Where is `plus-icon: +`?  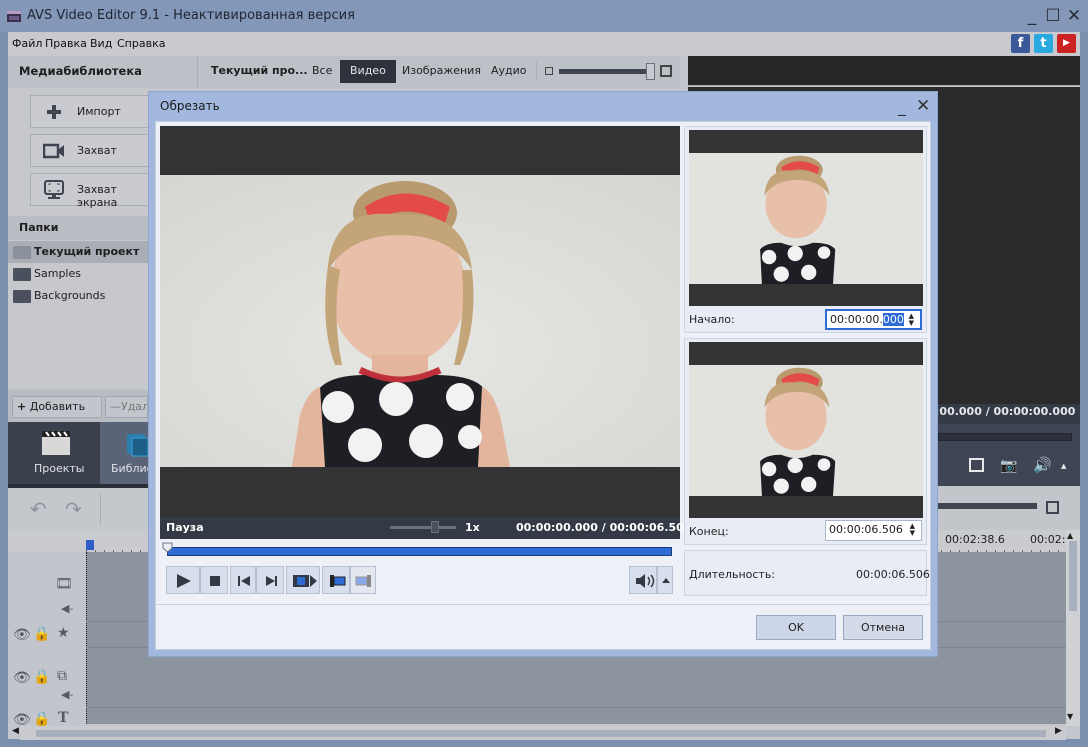 plus-icon: + is located at coordinates (22, 406).